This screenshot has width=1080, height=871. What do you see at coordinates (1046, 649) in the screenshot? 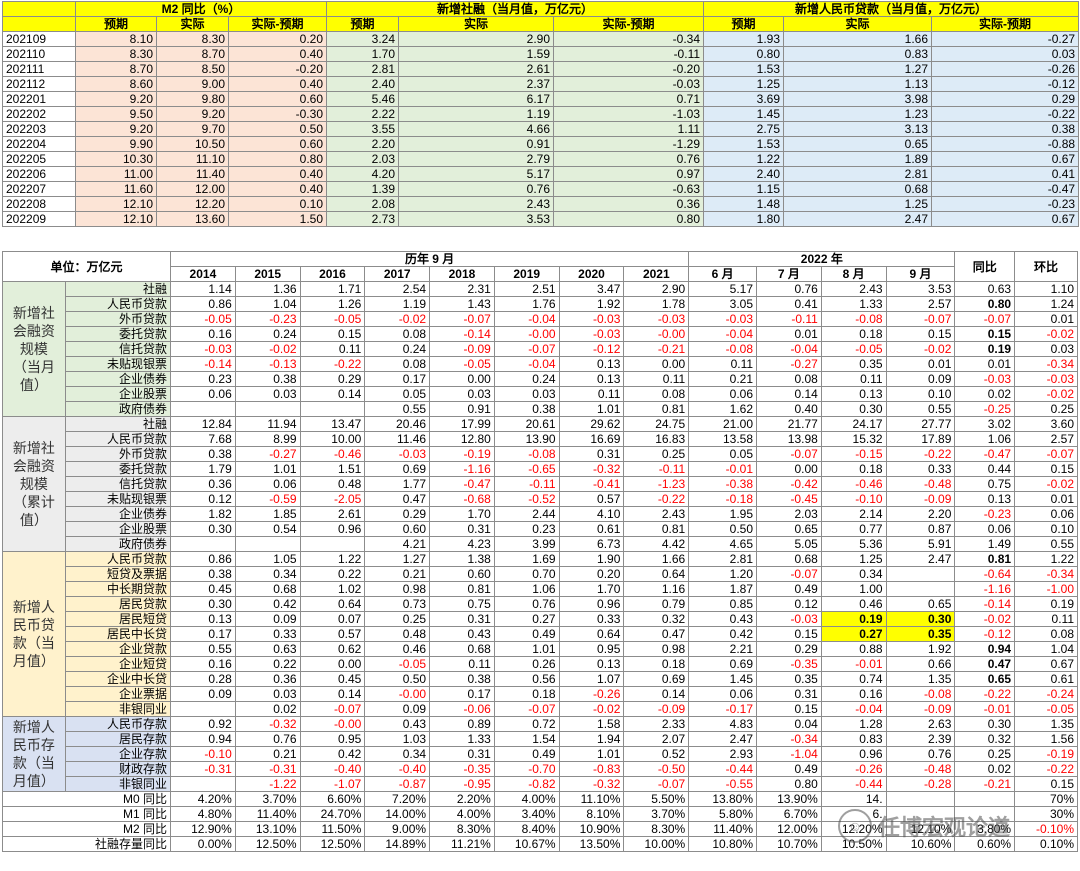
I see `value-cell: 1.04` at bounding box center [1046, 649].